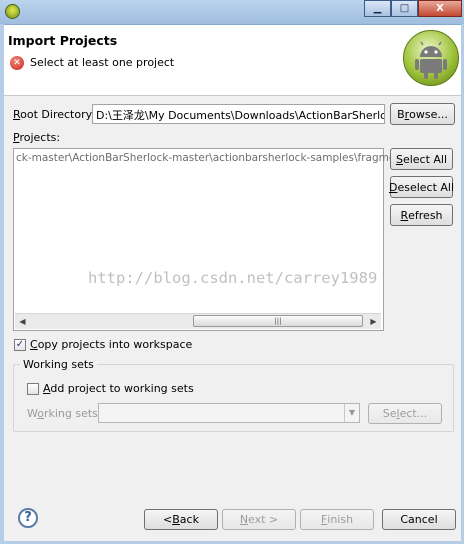 The width and height of the screenshot is (464, 544). Describe the element at coordinates (377, 8) in the screenshot. I see `minimize-button: ▁` at that location.